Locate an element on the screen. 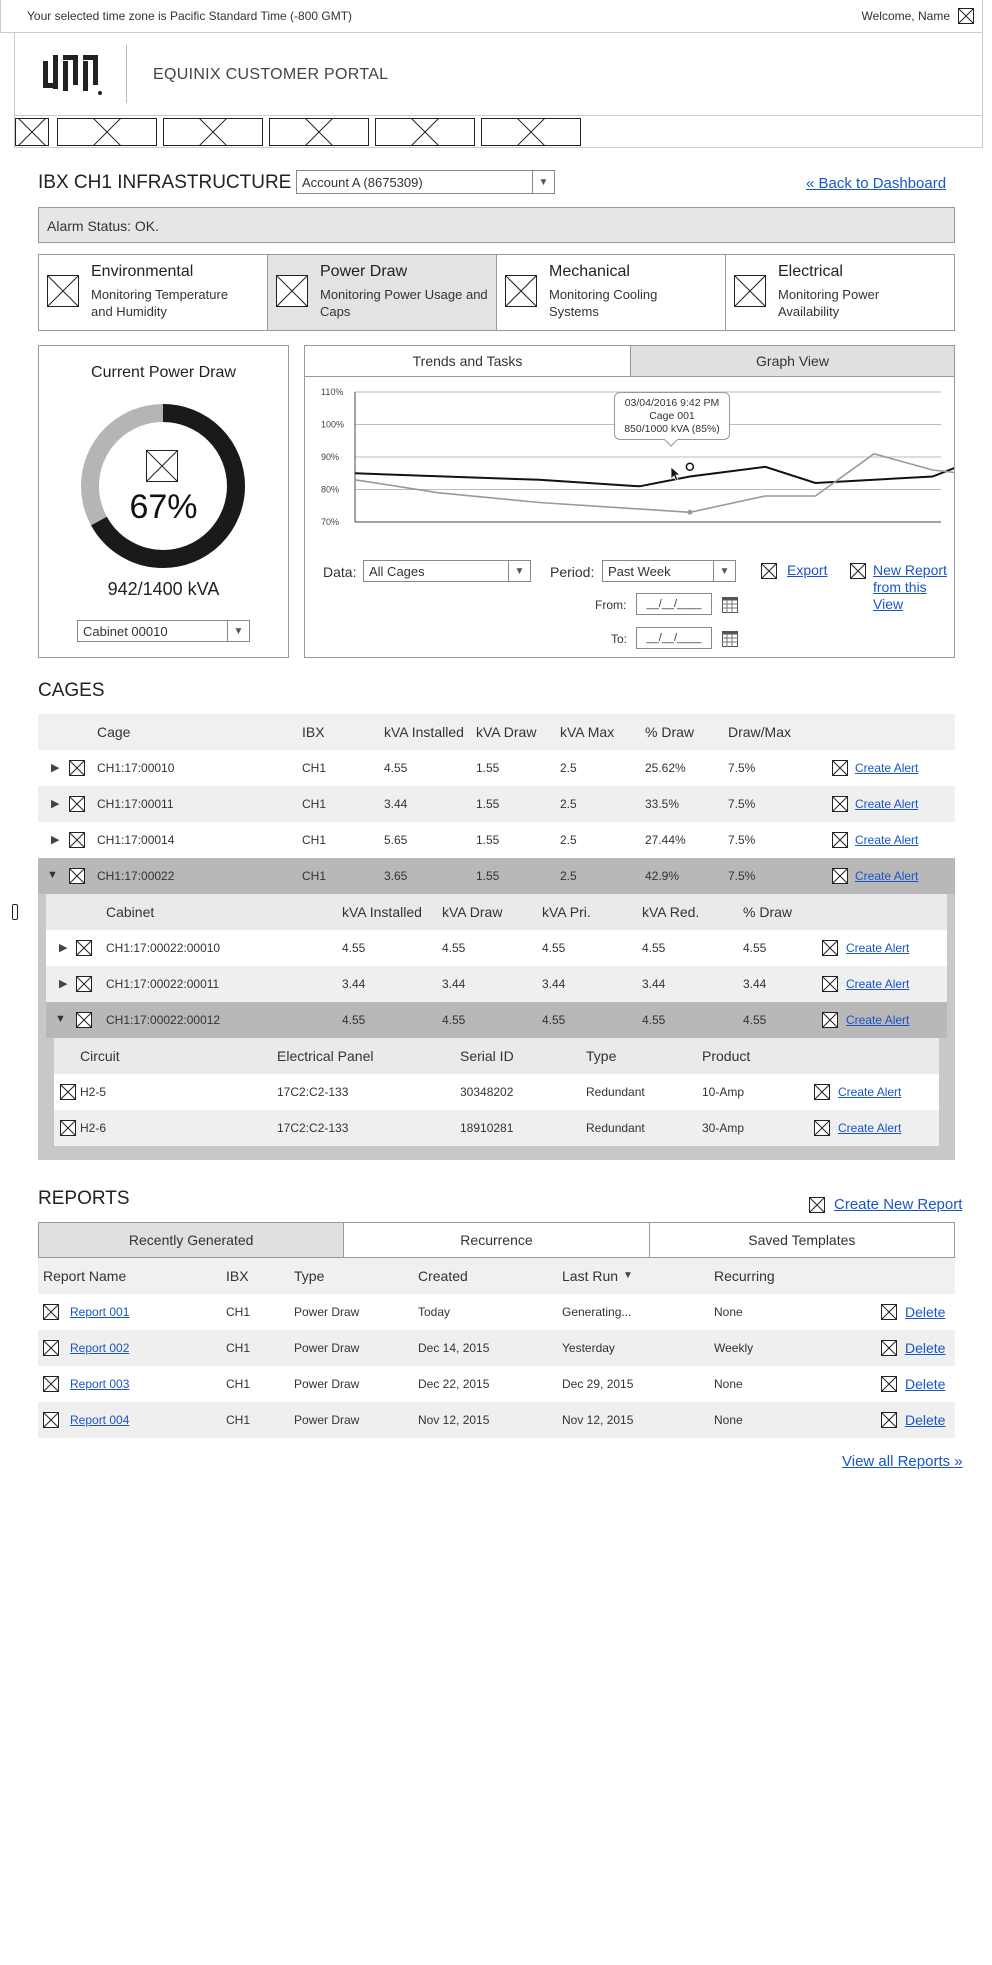 The width and height of the screenshot is (992, 1965). create-new-report-link: Create New Report is located at coordinates (898, 1204).